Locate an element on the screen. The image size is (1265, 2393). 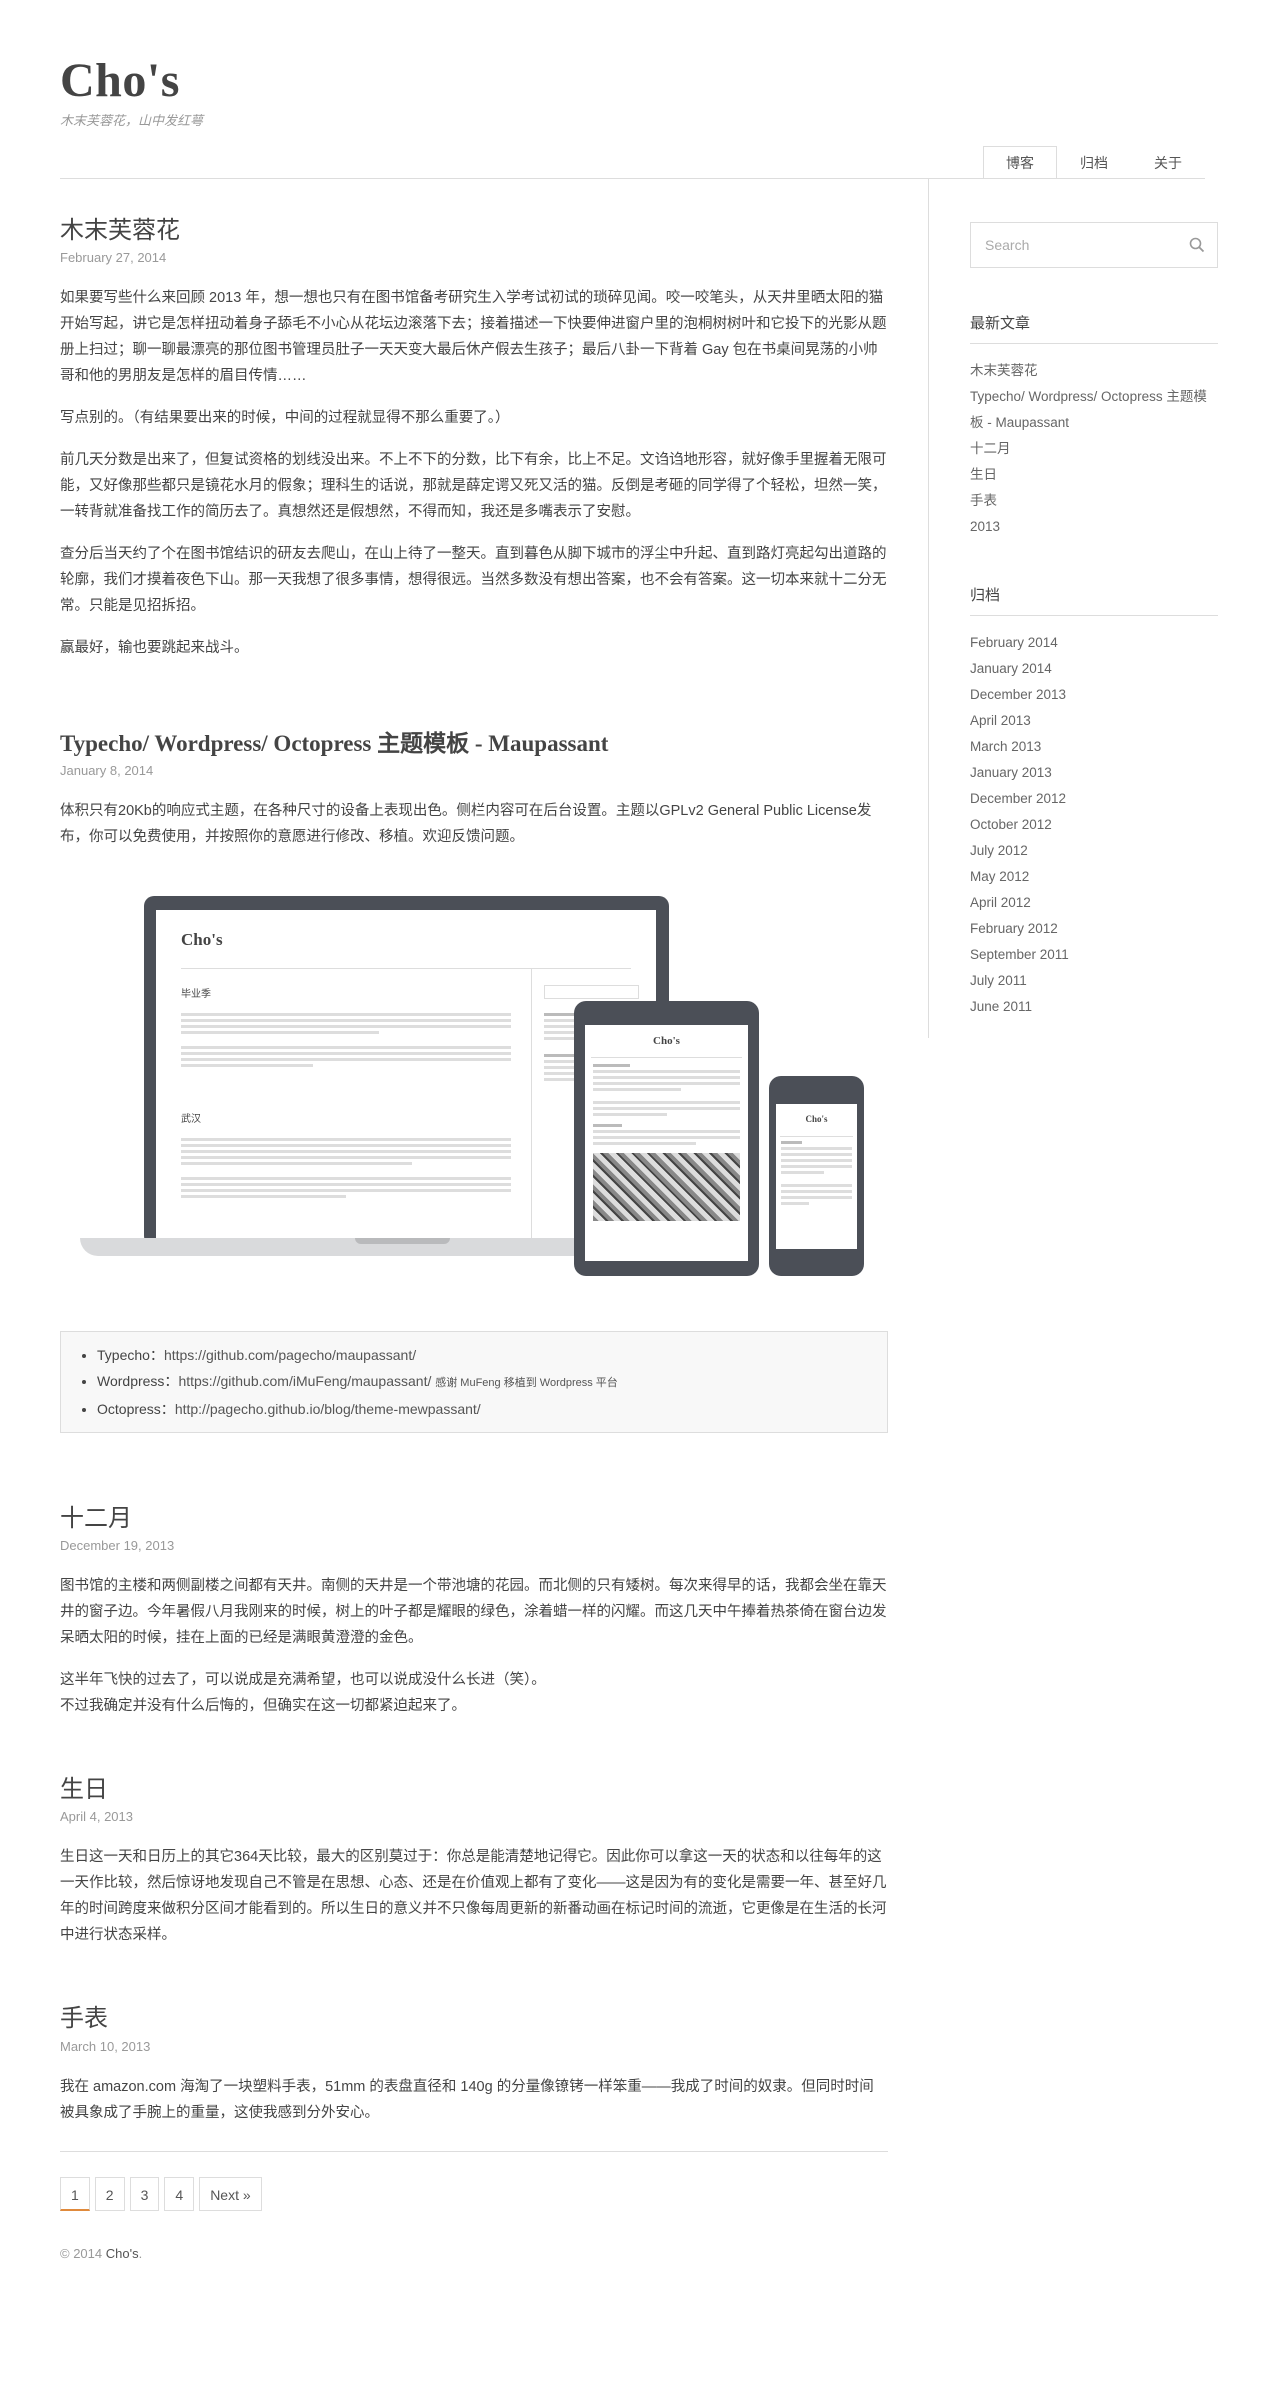
nav-tab-archive: 归档 is located at coordinates (1094, 162).